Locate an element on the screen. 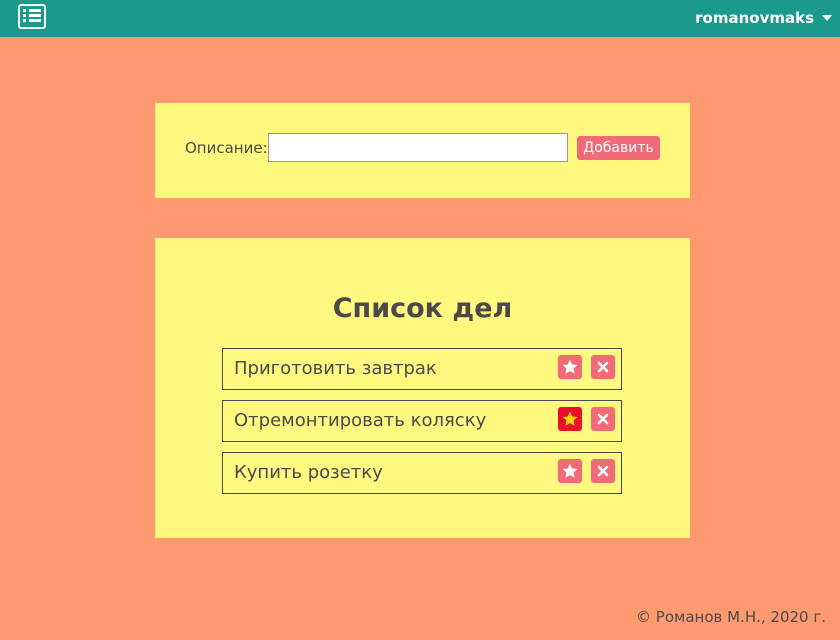 This screenshot has width=840, height=640. description-label: Описание: is located at coordinates (226, 148).